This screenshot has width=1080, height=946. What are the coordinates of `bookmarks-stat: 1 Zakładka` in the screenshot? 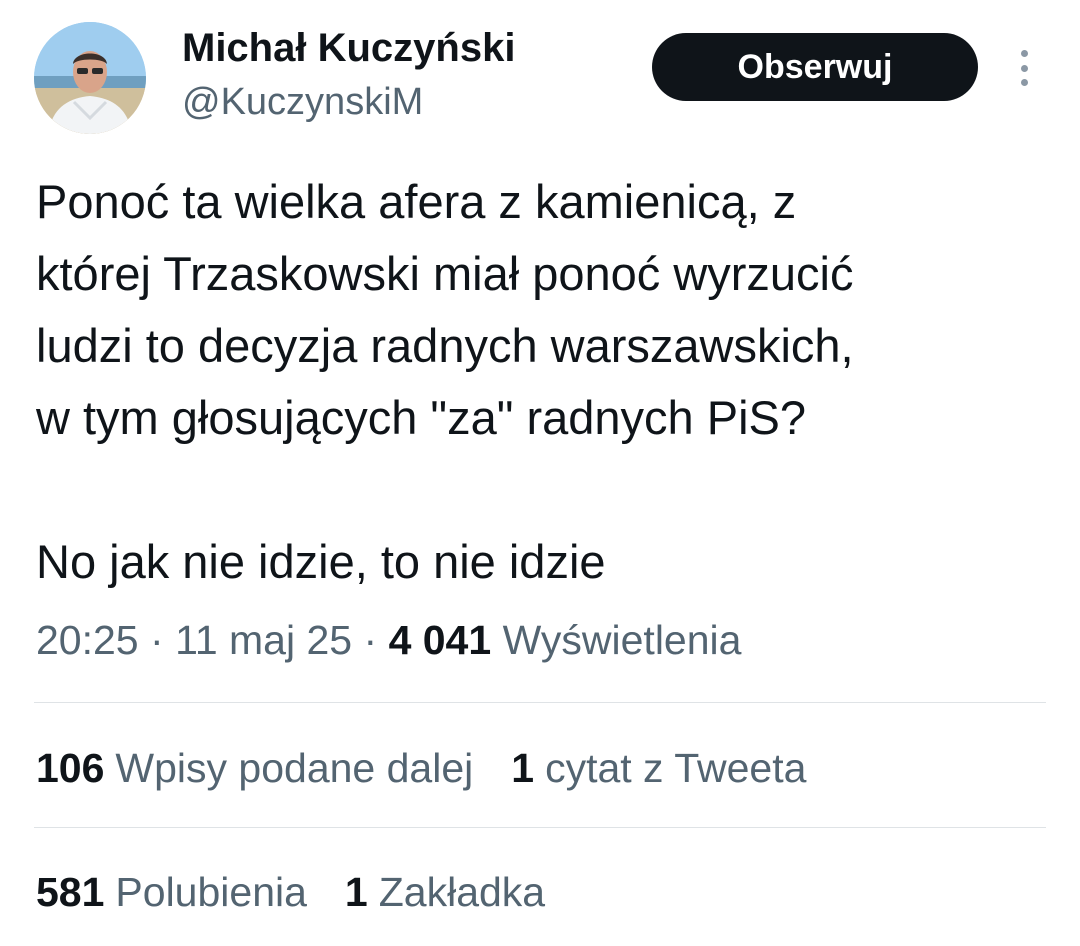 It's located at (445, 892).